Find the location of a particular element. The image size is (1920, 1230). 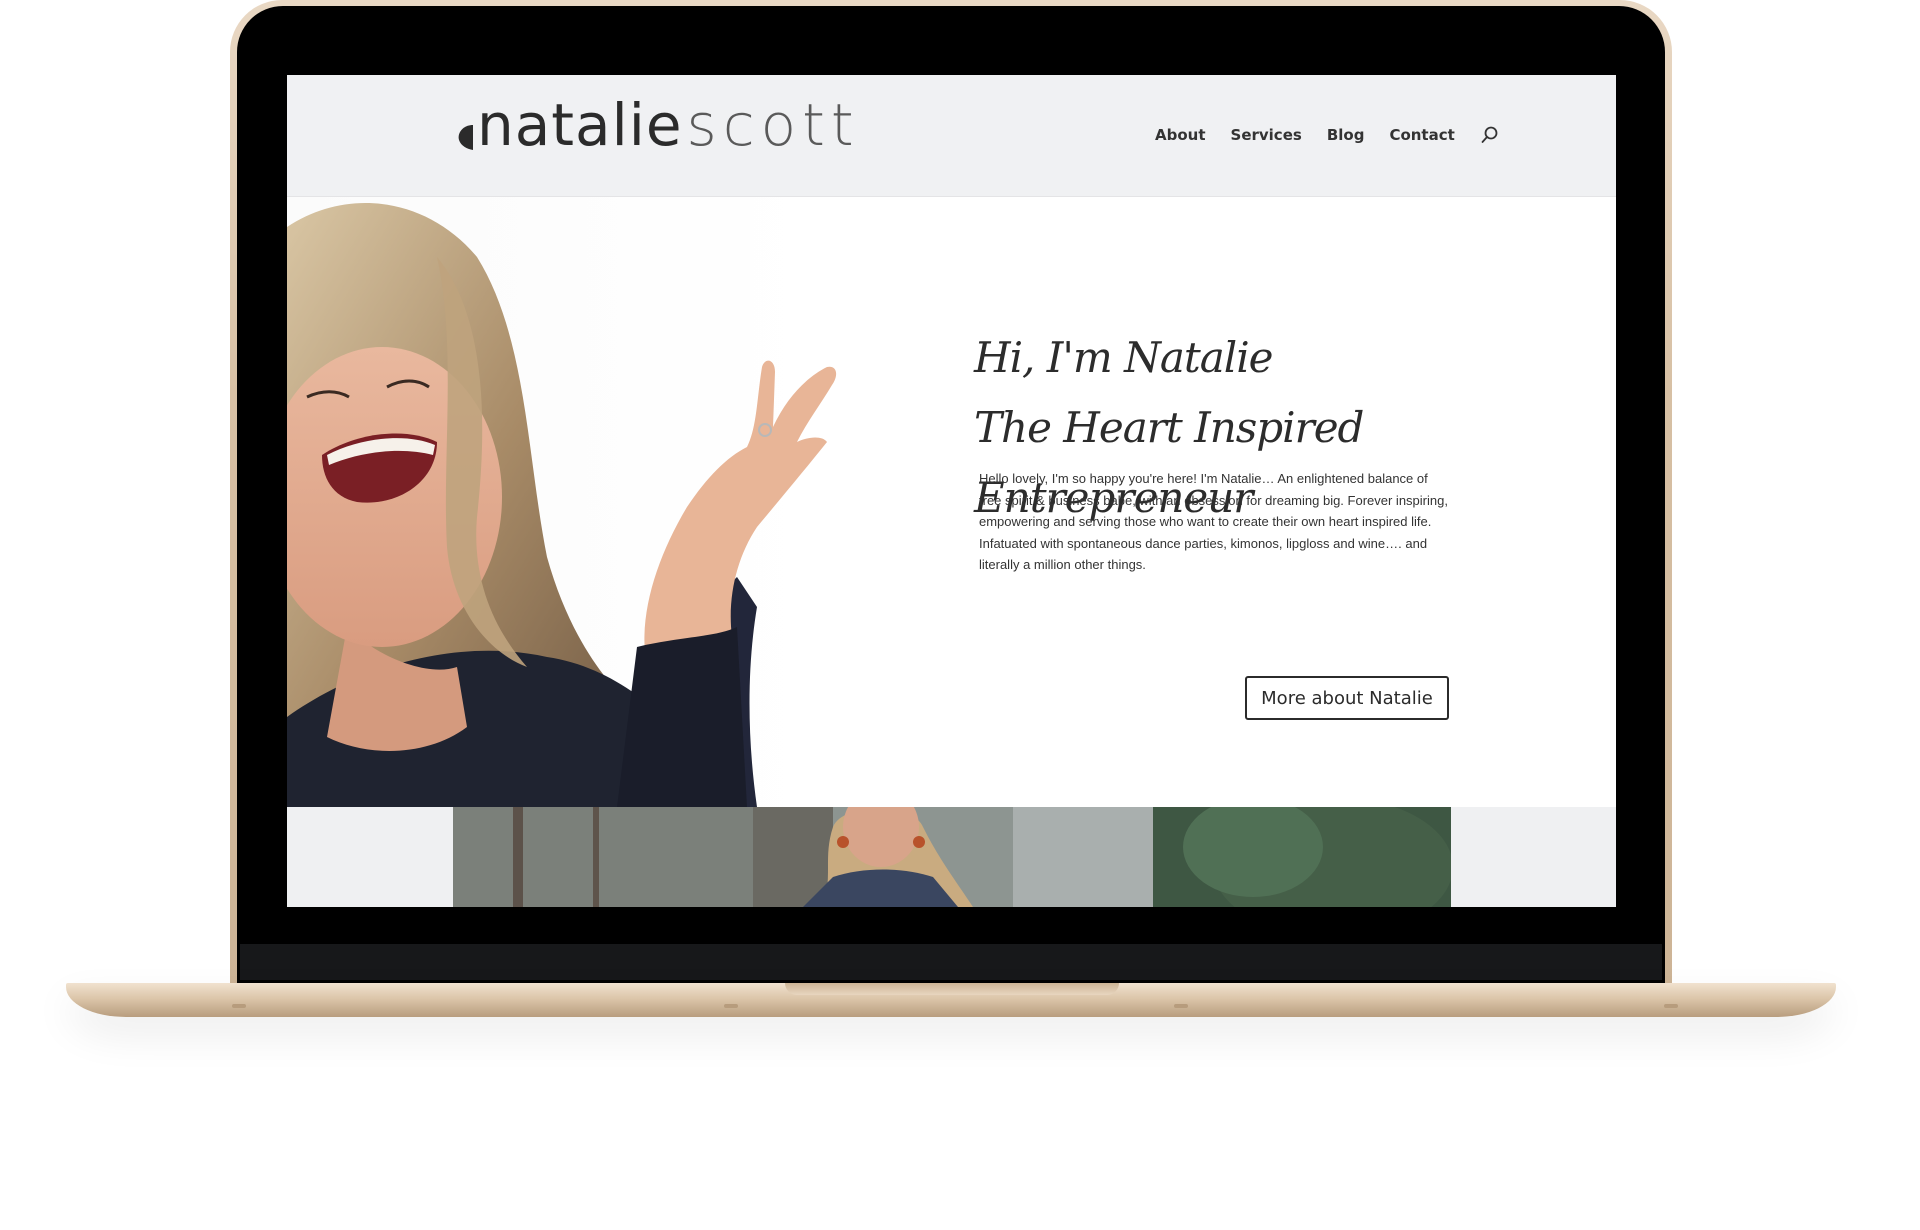

nav-item-contact: Contact is located at coordinates (1421, 135).